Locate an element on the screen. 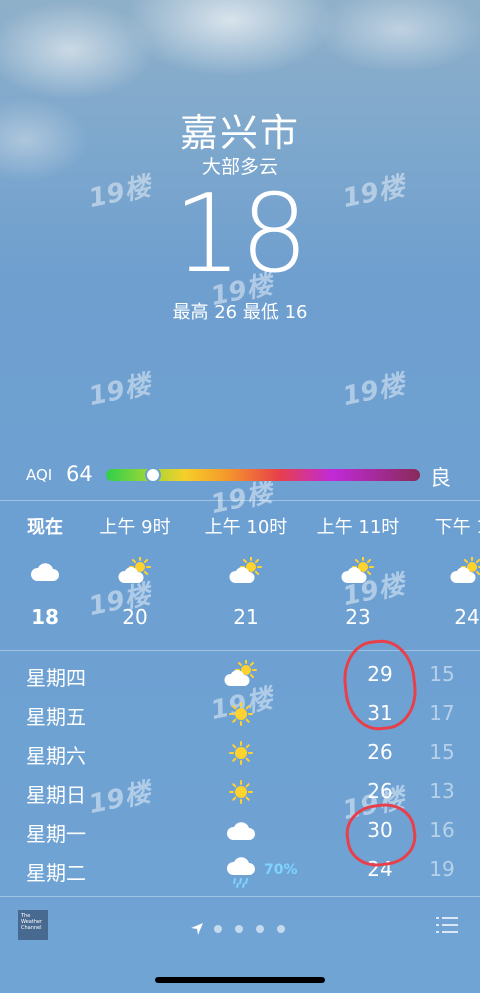  hourly-item: 下午 12 24 is located at coordinates (446, 571).